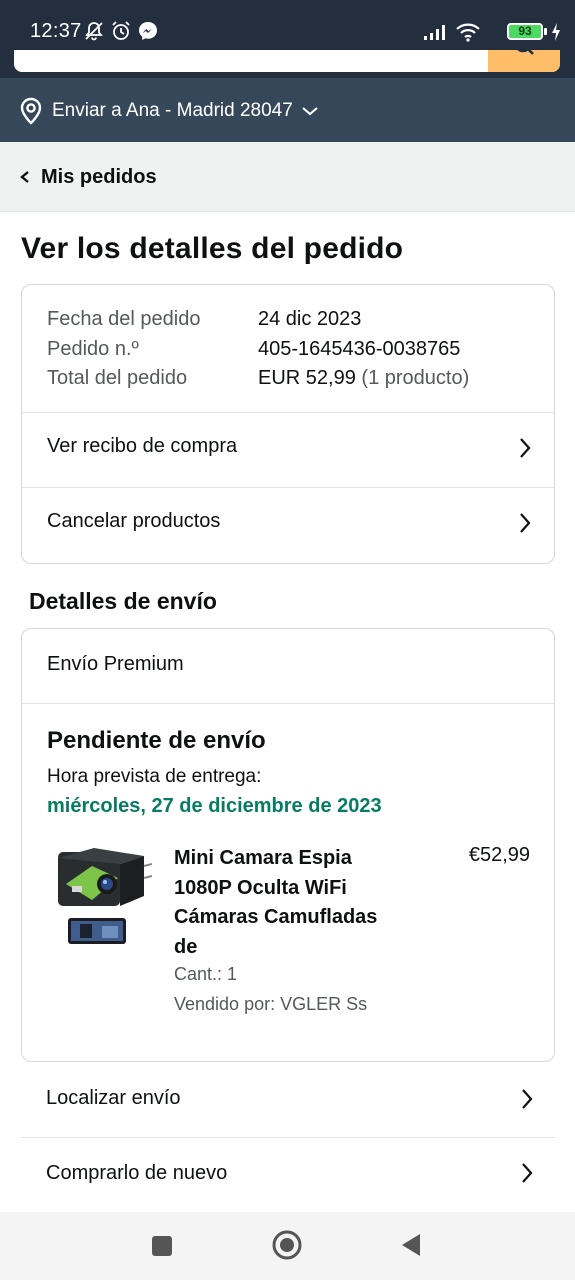 Image resolution: width=575 pixels, height=1280 pixels. I want to click on order-total-items: (1 producto), so click(415, 378).